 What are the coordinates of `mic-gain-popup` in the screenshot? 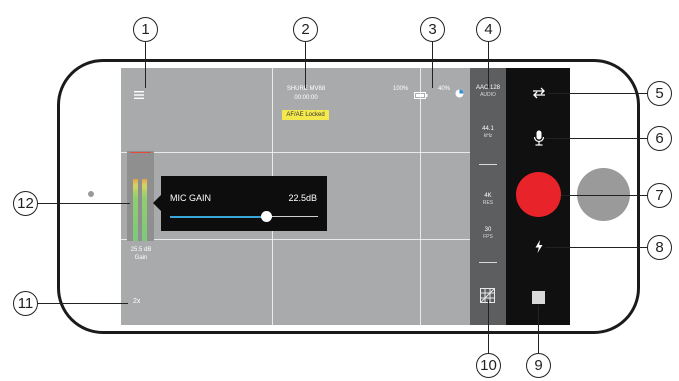 It's located at (244, 203).